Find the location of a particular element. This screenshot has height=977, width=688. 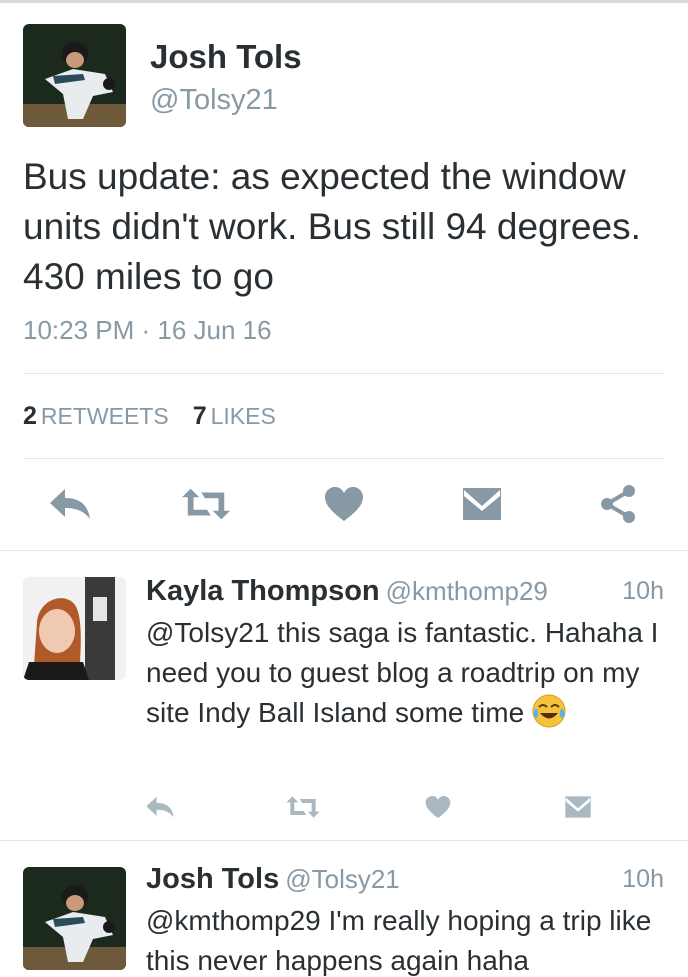

retweets-label: RETWEETS is located at coordinates (104, 416).